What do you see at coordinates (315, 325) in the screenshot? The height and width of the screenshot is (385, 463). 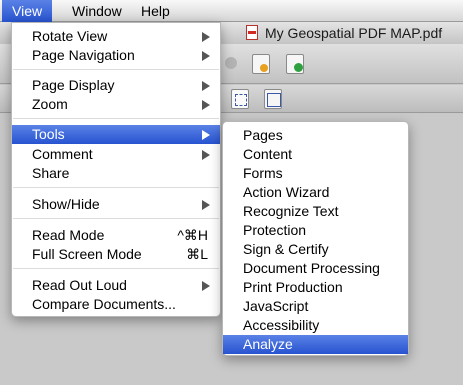 I see `submenu-item-accessibility: Accessibility` at bounding box center [315, 325].